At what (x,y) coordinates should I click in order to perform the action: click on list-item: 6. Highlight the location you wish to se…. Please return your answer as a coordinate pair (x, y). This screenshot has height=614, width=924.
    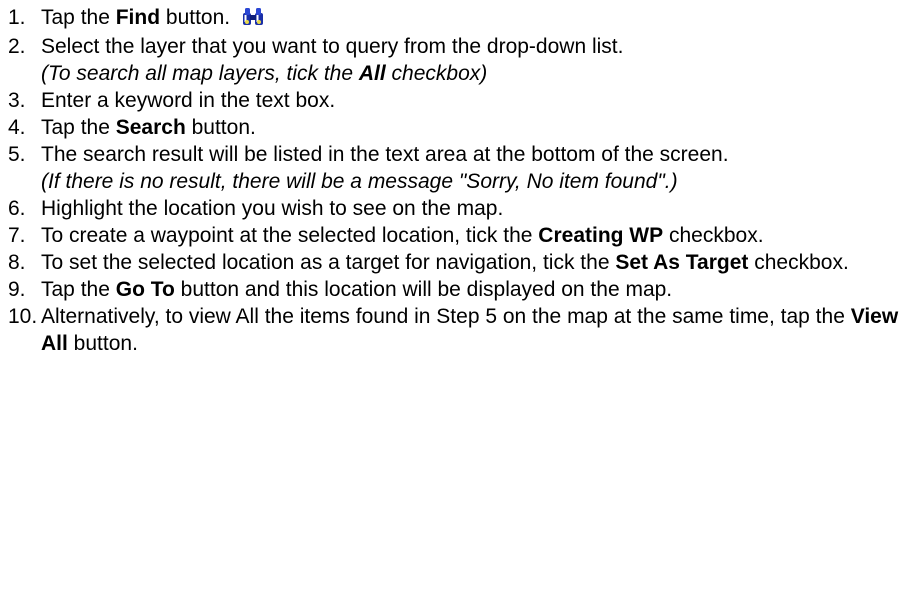
    Looking at the image, I should click on (466, 208).